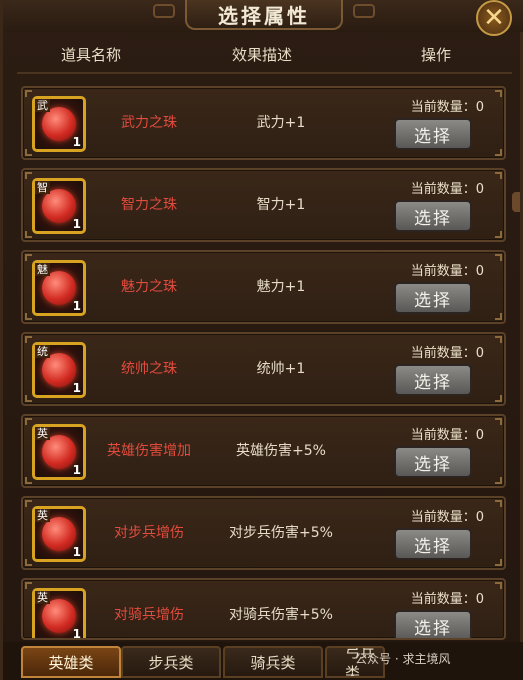 This screenshot has width=523, height=680. I want to click on item-type-badge: 统, so click(42, 351).